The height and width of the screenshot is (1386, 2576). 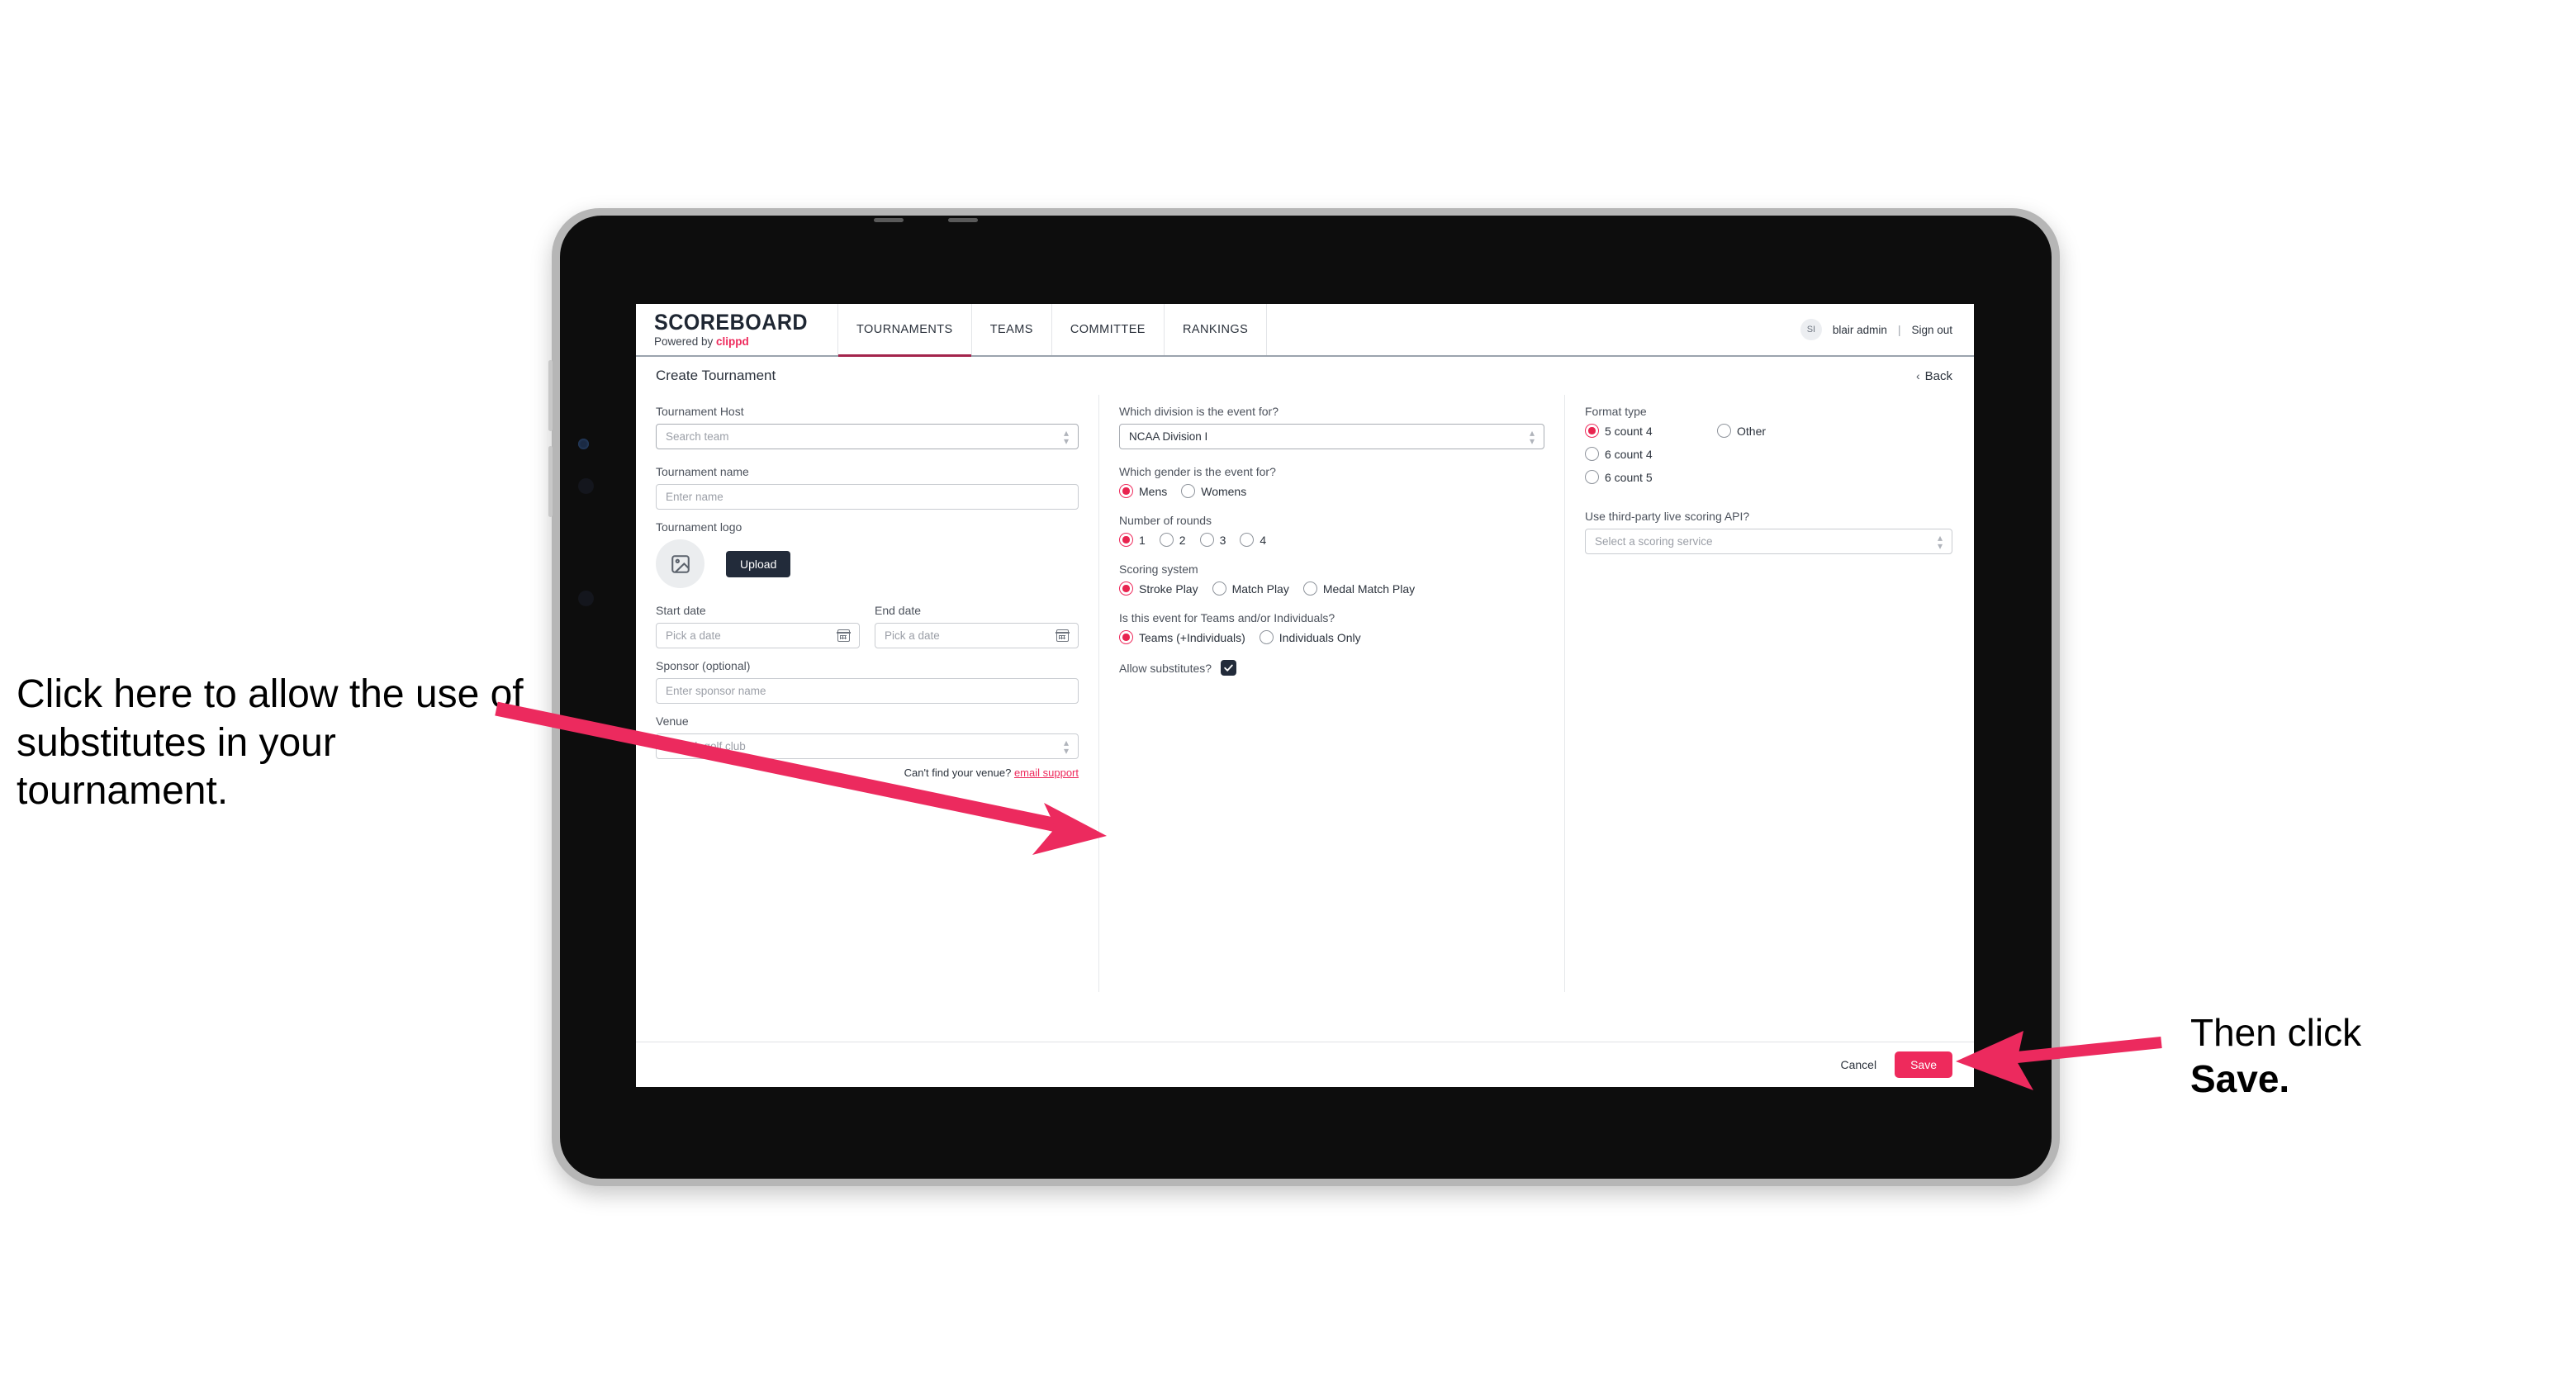 What do you see at coordinates (1314, 637) in the screenshot?
I see `teams-radio-individuals-only: Individuals Only` at bounding box center [1314, 637].